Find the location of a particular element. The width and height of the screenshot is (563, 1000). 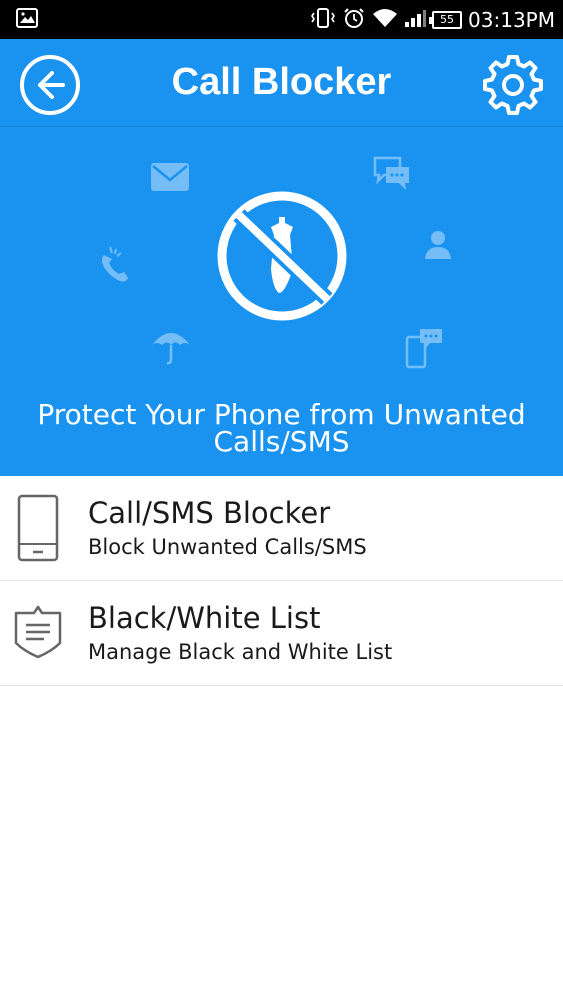

battery-icon: 55 is located at coordinates (446, 20).